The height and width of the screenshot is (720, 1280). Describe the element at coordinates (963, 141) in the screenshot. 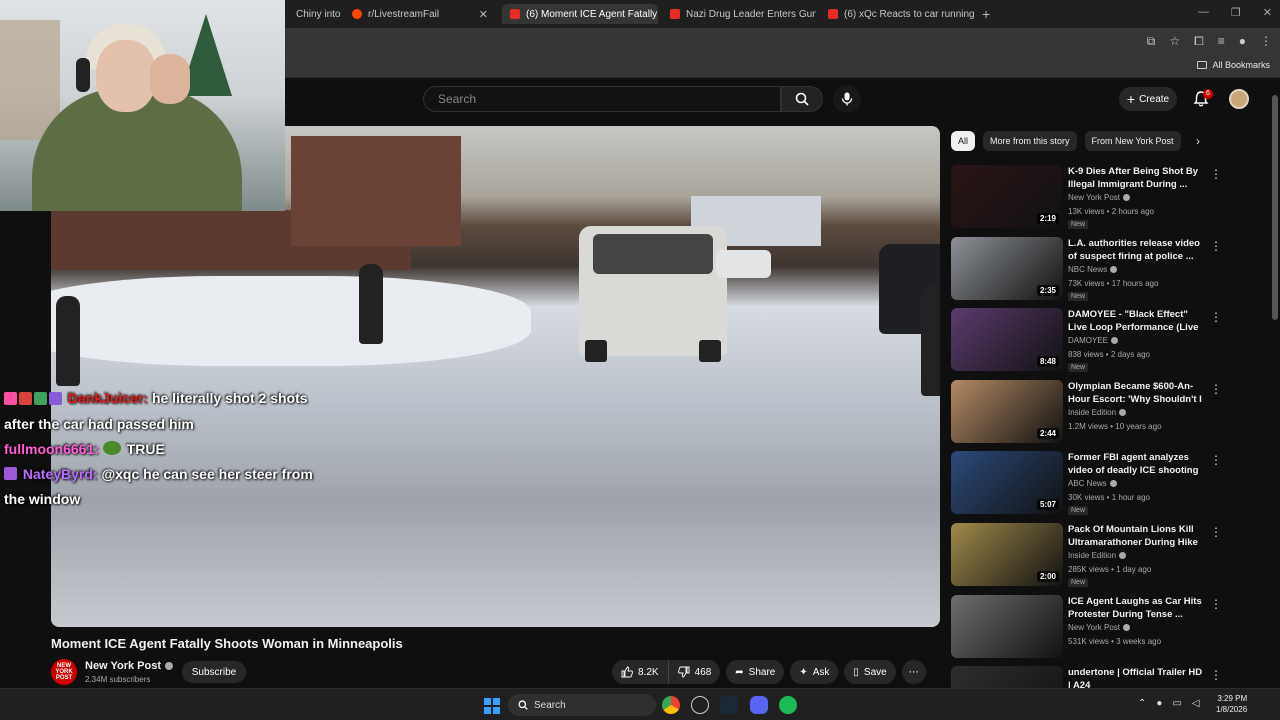

I see `chip-all: All` at that location.